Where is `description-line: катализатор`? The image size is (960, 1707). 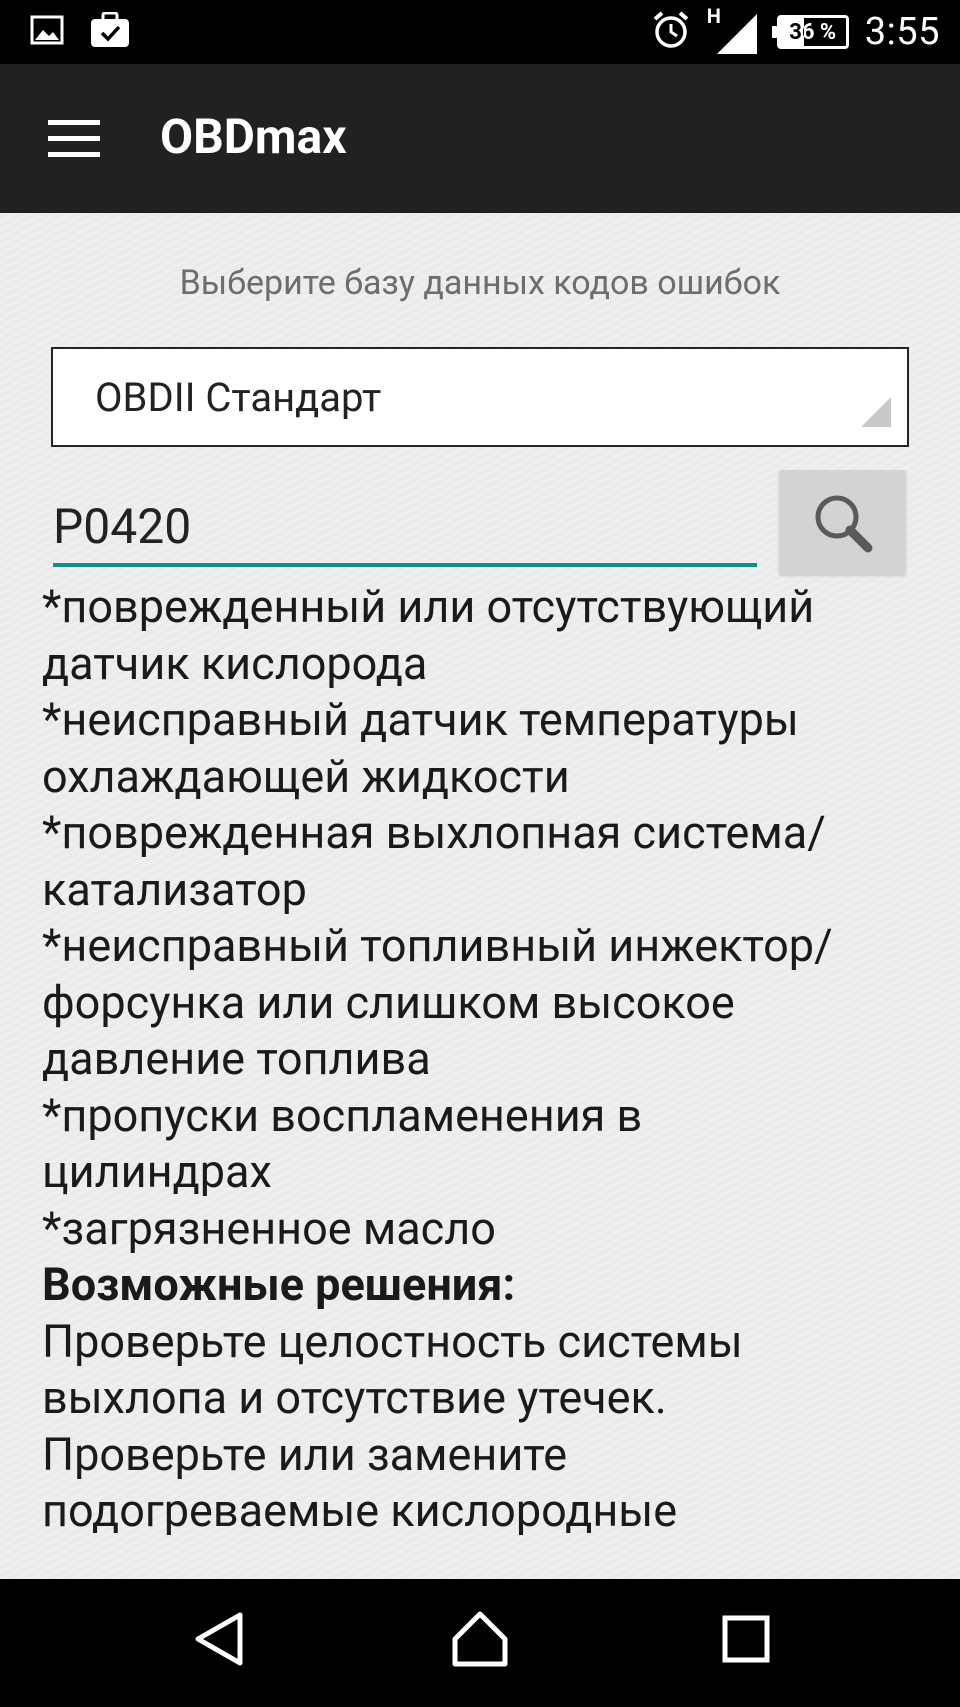 description-line: катализатор is located at coordinates (174, 889).